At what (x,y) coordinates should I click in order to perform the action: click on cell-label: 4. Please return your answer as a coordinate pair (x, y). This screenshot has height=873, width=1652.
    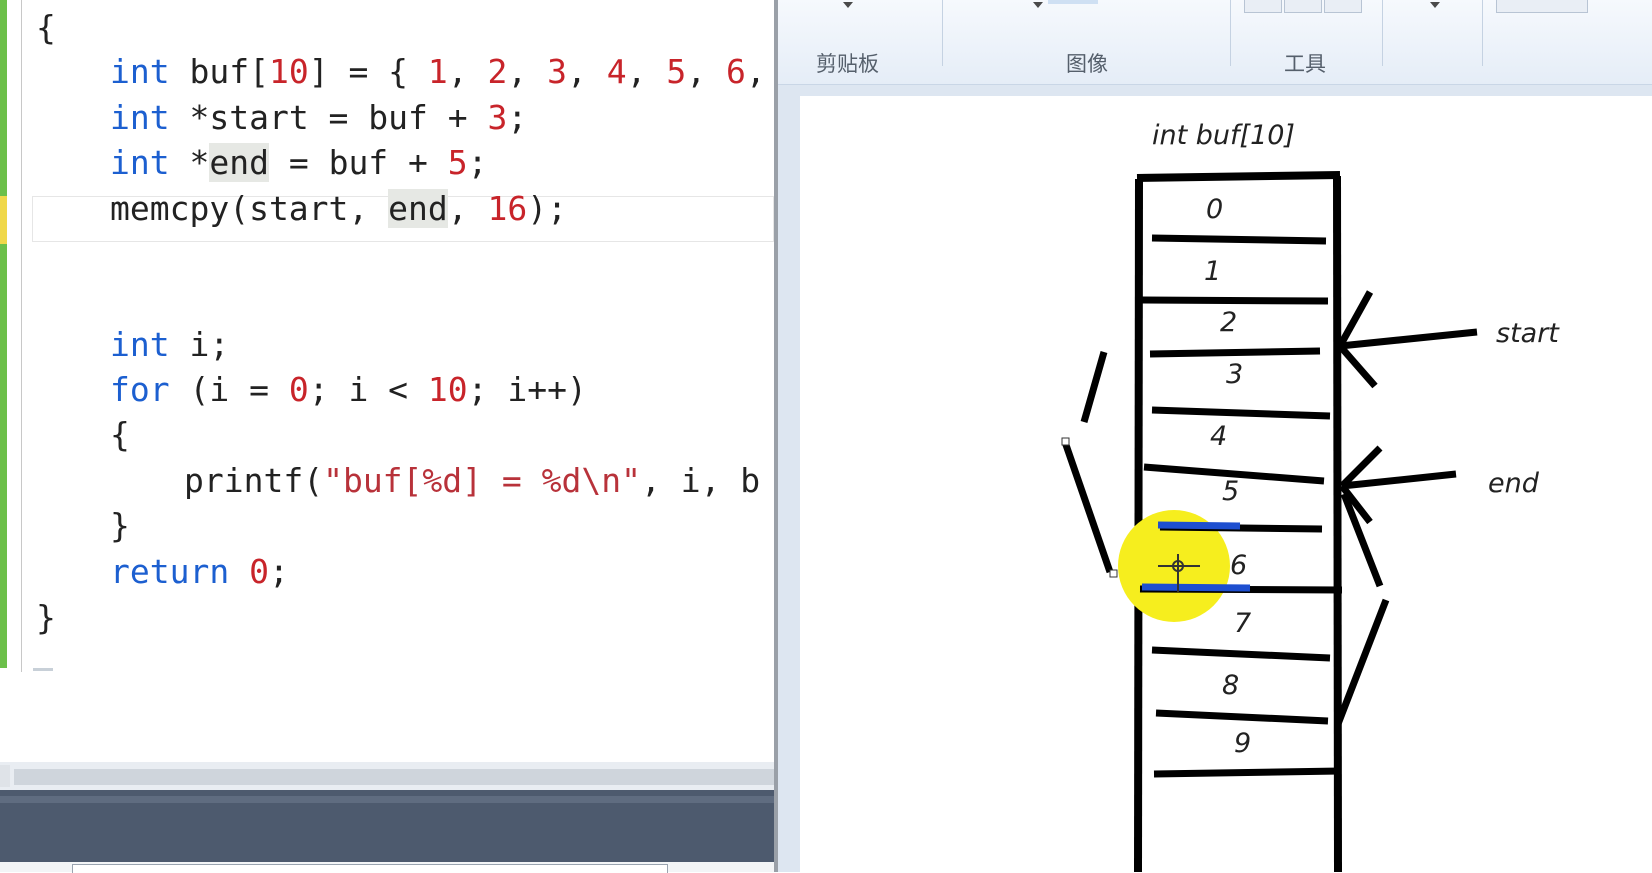
    Looking at the image, I should click on (1218, 436).